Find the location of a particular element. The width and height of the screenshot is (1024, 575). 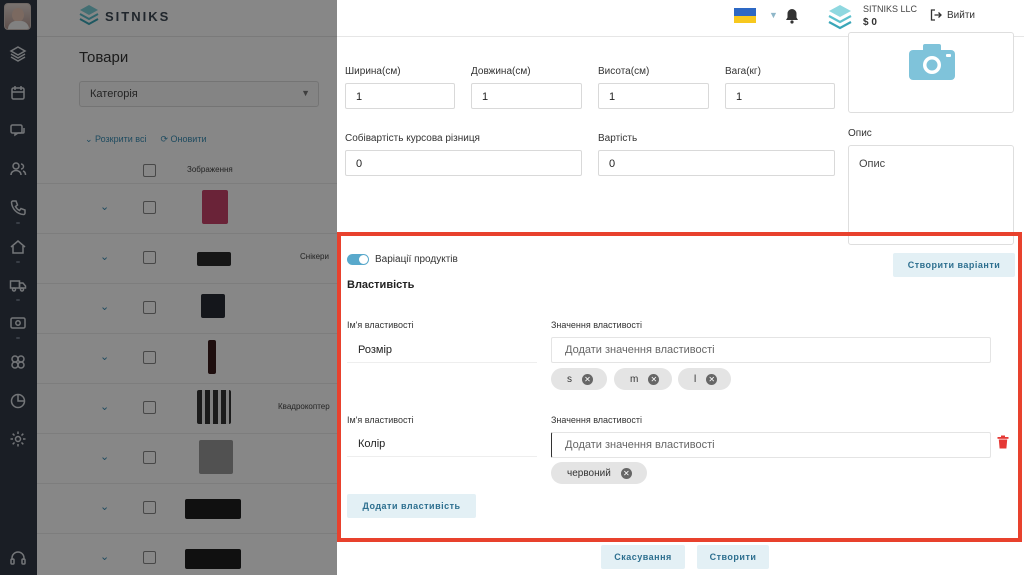

create-button: Створити is located at coordinates (733, 557).